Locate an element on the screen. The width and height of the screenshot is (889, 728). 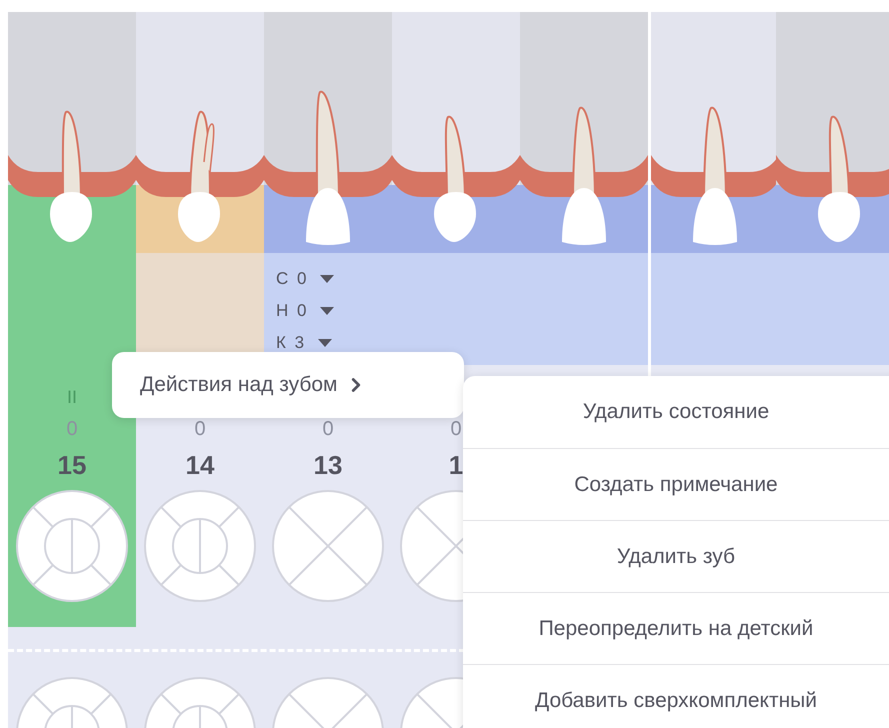
tooth-actions-menu-item: Действия над зубом is located at coordinates (288, 385).